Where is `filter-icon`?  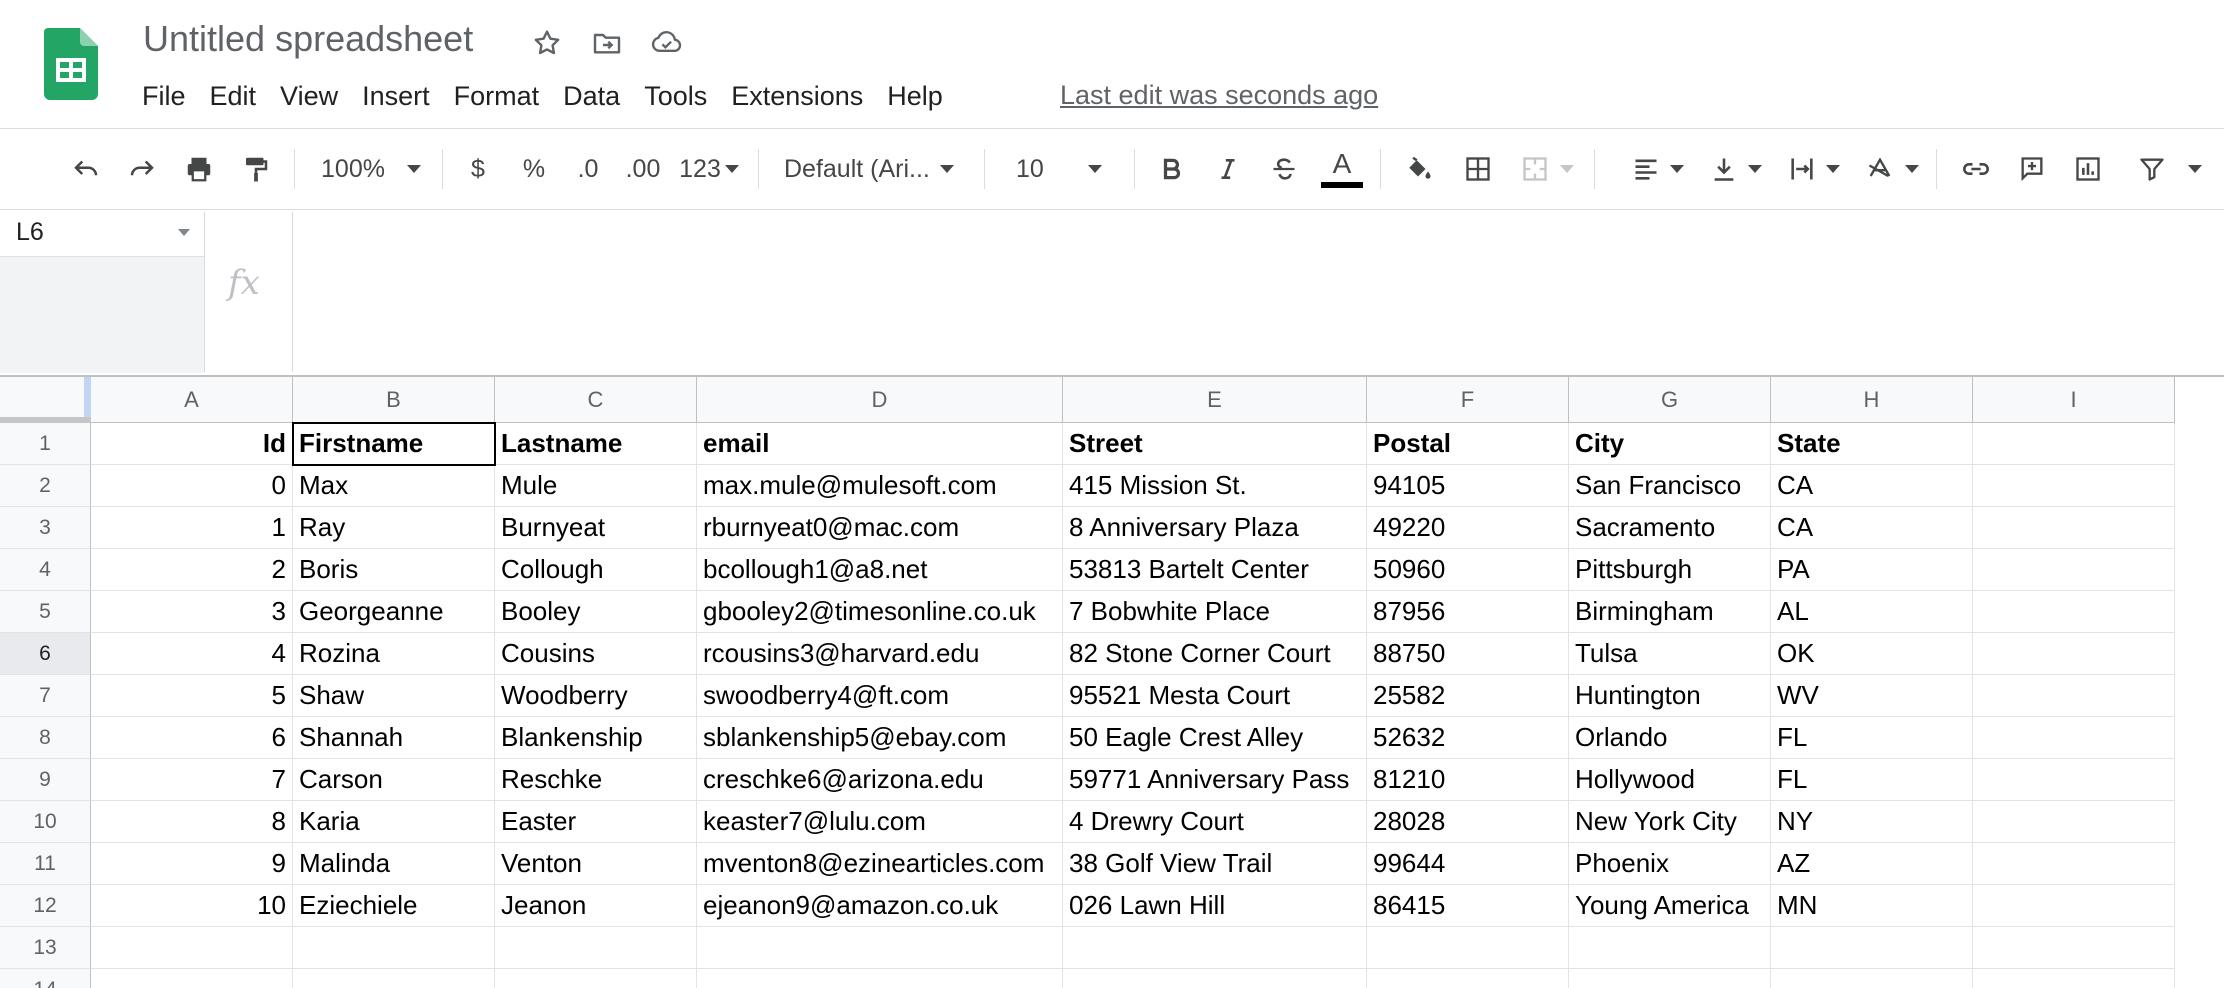 filter-icon is located at coordinates (2170, 169).